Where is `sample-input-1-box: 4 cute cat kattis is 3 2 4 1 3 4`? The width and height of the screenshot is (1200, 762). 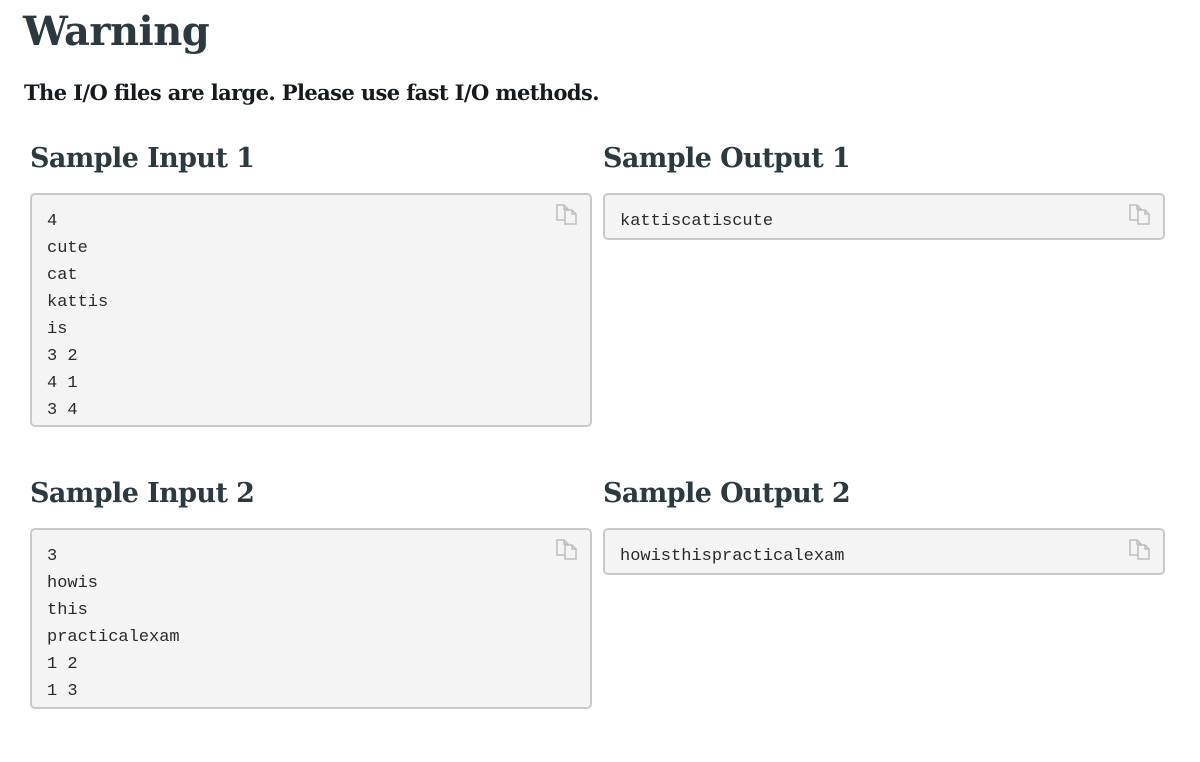 sample-input-1-box: 4 cute cat kattis is 3 2 4 1 3 4 is located at coordinates (311, 310).